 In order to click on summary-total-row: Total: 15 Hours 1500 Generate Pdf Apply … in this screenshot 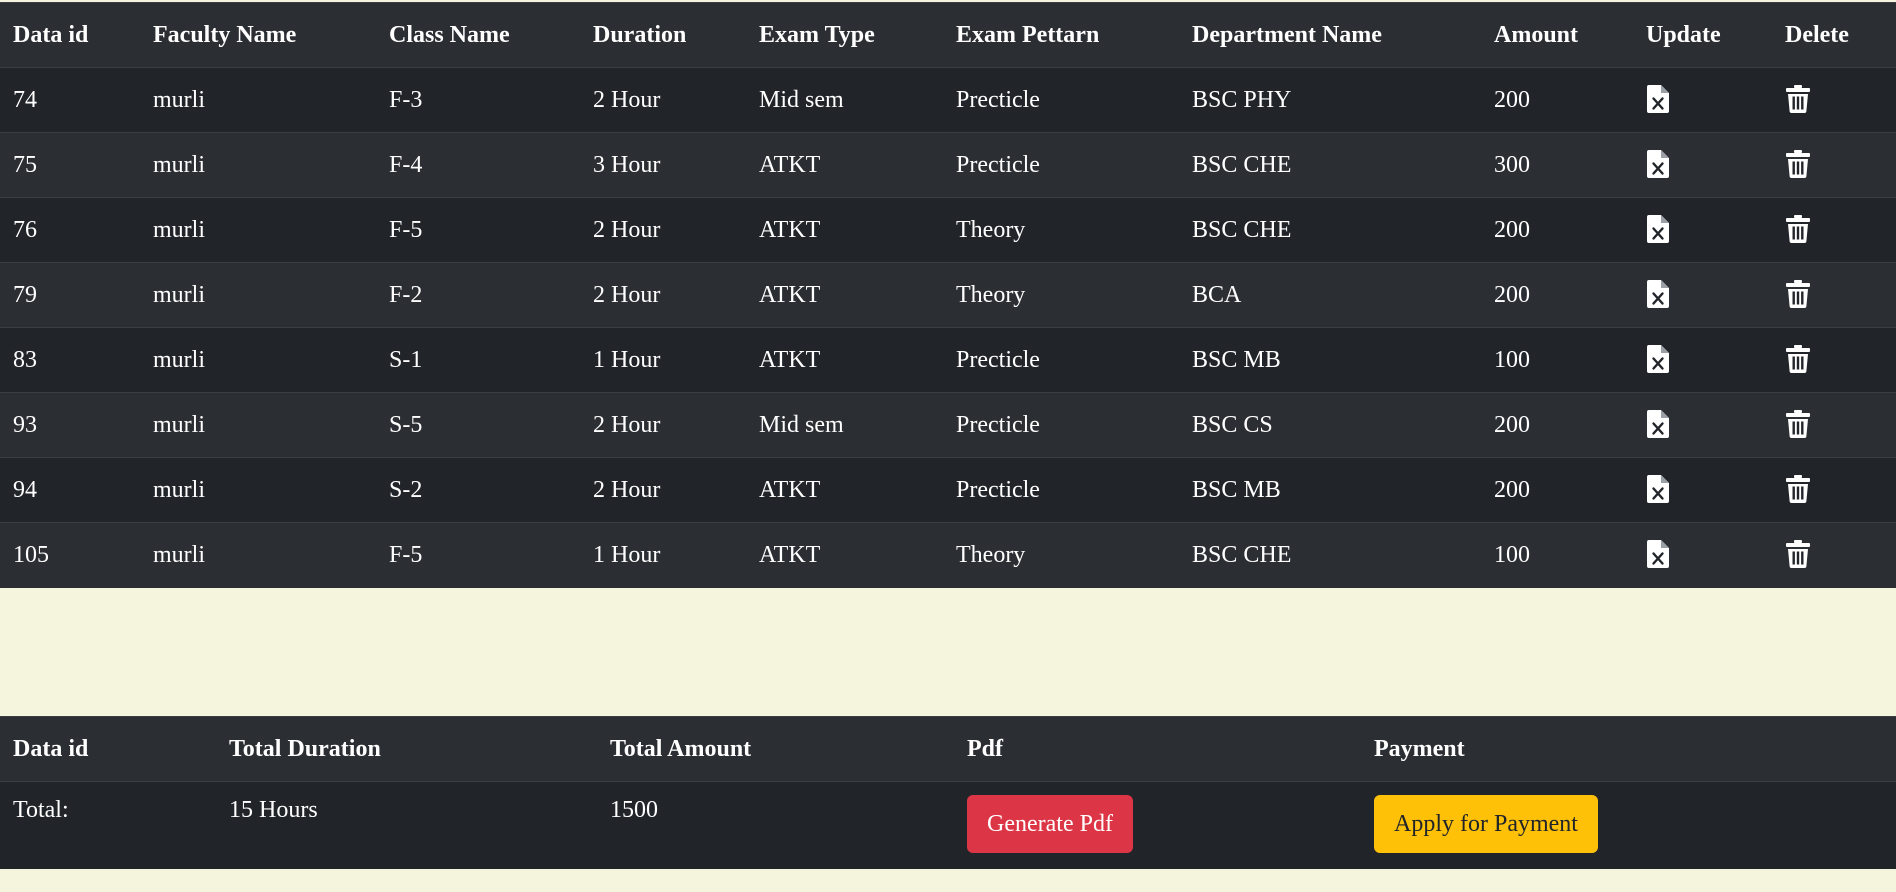, I will do `click(948, 825)`.